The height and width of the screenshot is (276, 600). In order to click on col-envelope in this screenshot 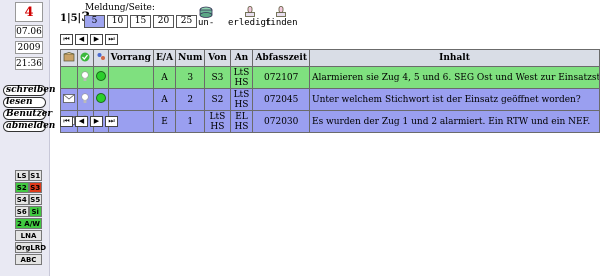, I will do `click(69, 58)`.